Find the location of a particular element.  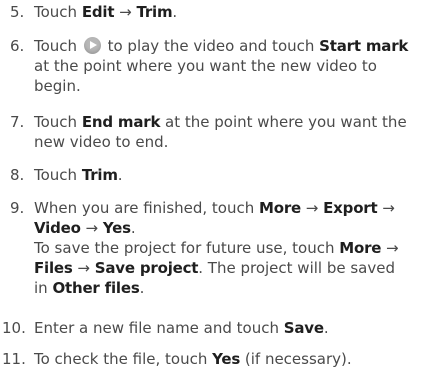

step-number: 5. is located at coordinates (17, 12).